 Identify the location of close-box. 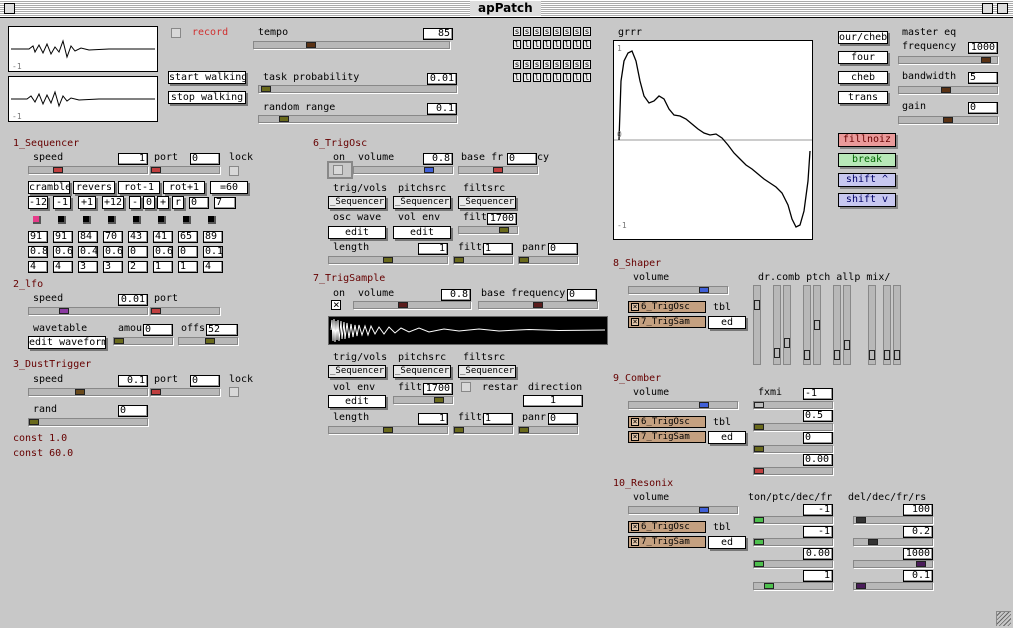
(9, 8).